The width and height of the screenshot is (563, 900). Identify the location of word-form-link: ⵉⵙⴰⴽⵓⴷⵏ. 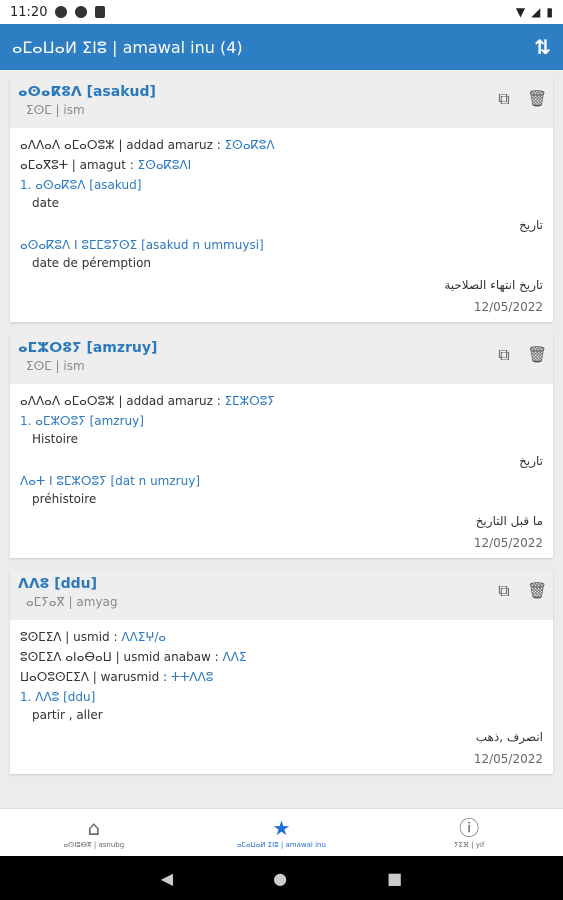
(165, 165).